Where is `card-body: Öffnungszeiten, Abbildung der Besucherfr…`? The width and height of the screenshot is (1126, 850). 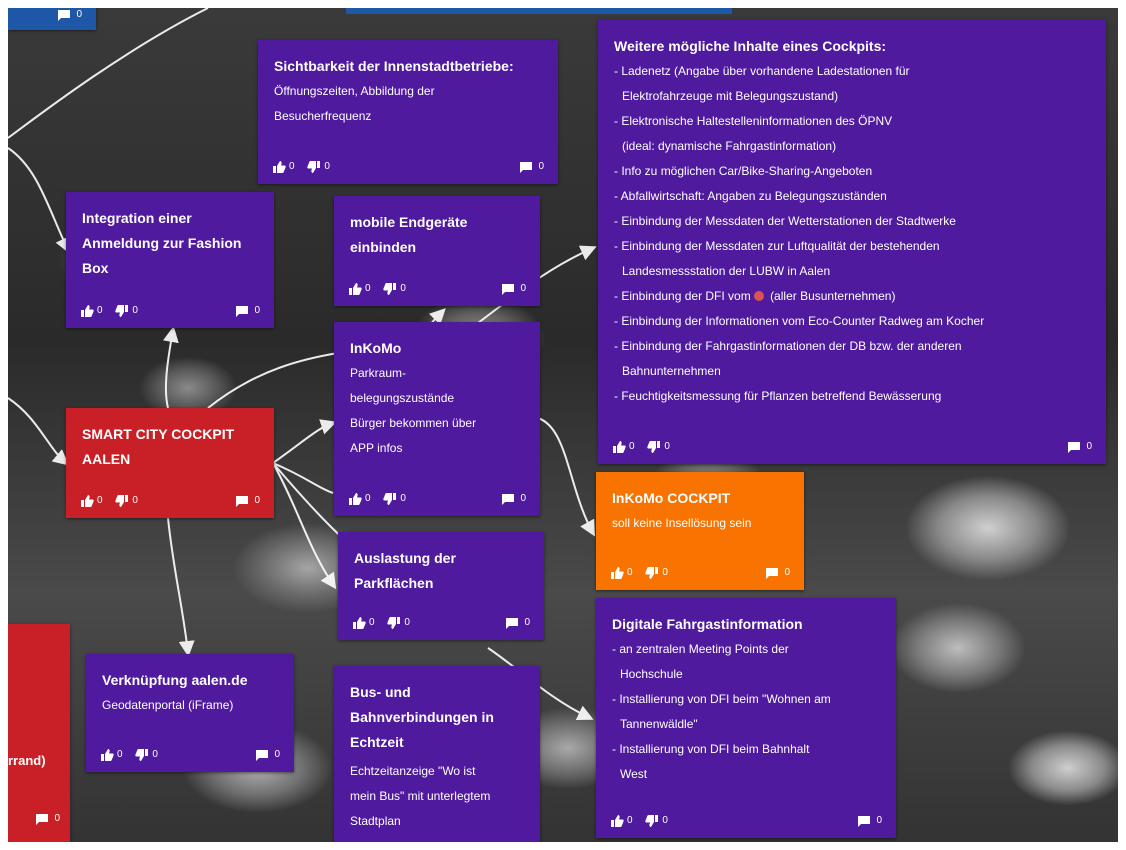 card-body: Öffnungszeiten, Abbildung der Besucherfr… is located at coordinates (354, 103).